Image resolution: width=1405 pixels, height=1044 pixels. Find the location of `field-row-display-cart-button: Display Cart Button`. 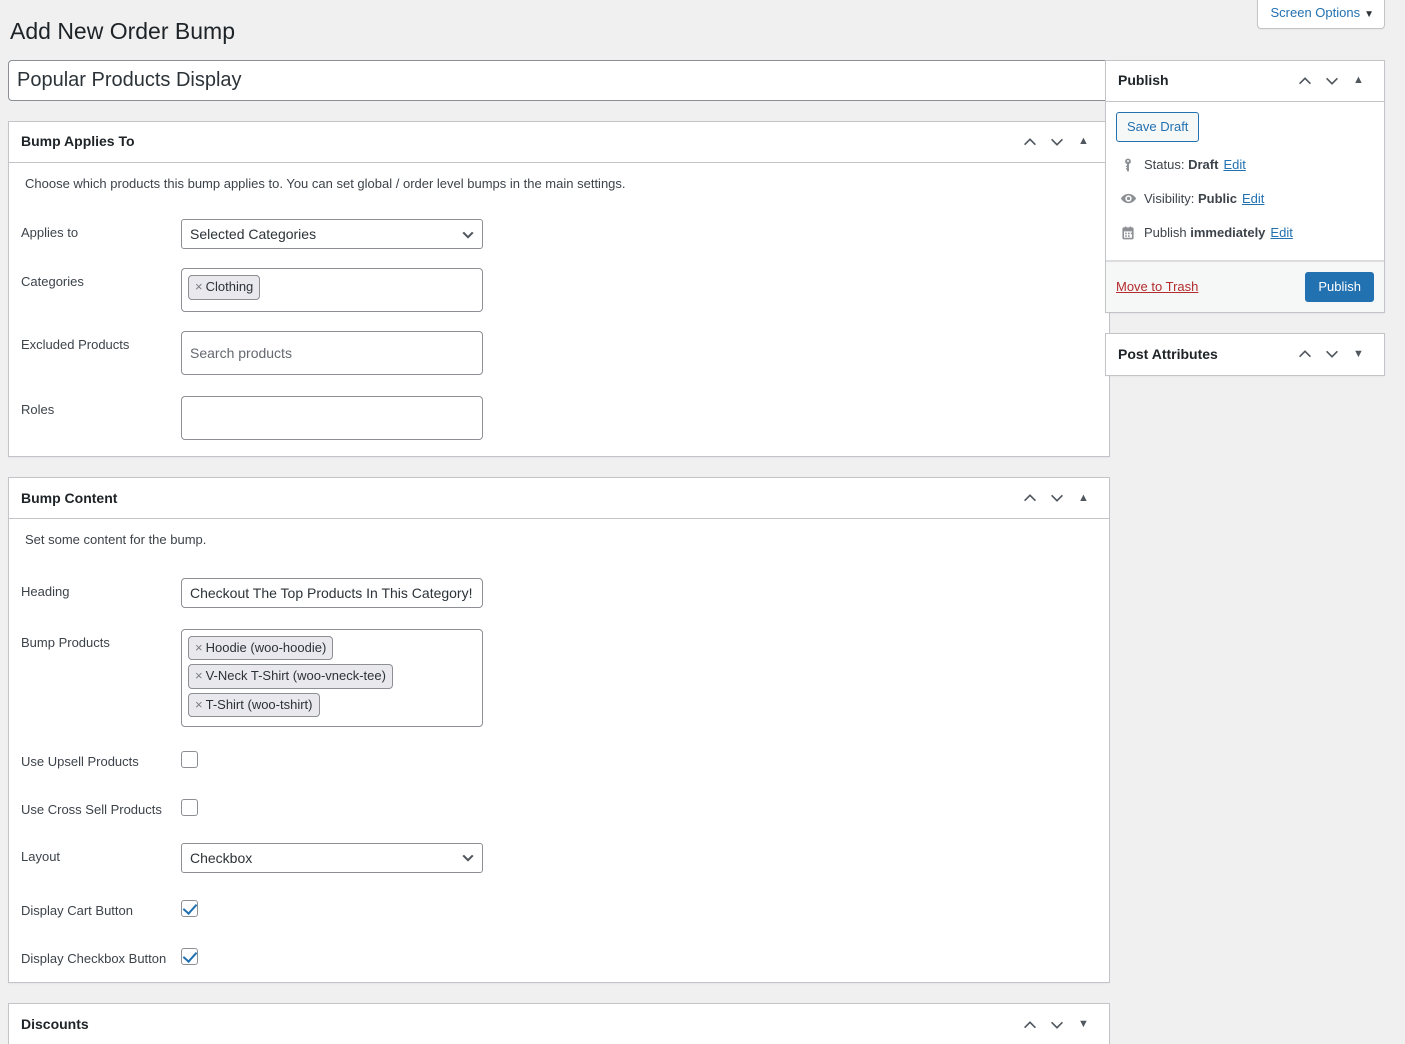

field-row-display-cart-button: Display Cart Button is located at coordinates (559, 908).